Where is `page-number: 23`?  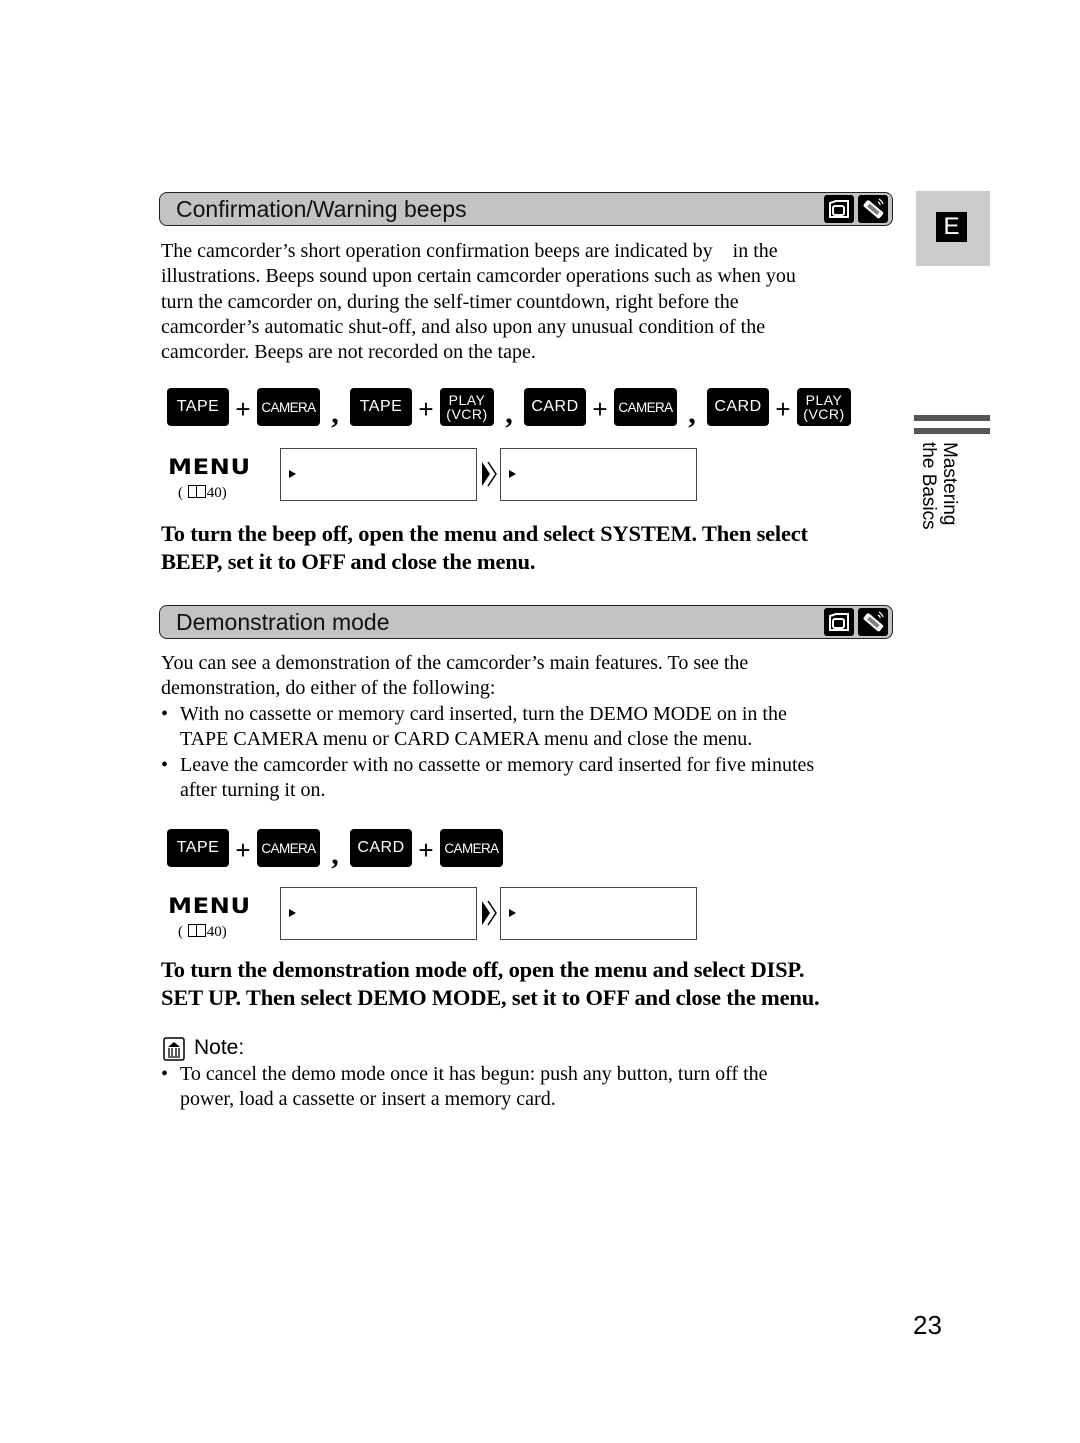
page-number: 23 is located at coordinates (927, 1325).